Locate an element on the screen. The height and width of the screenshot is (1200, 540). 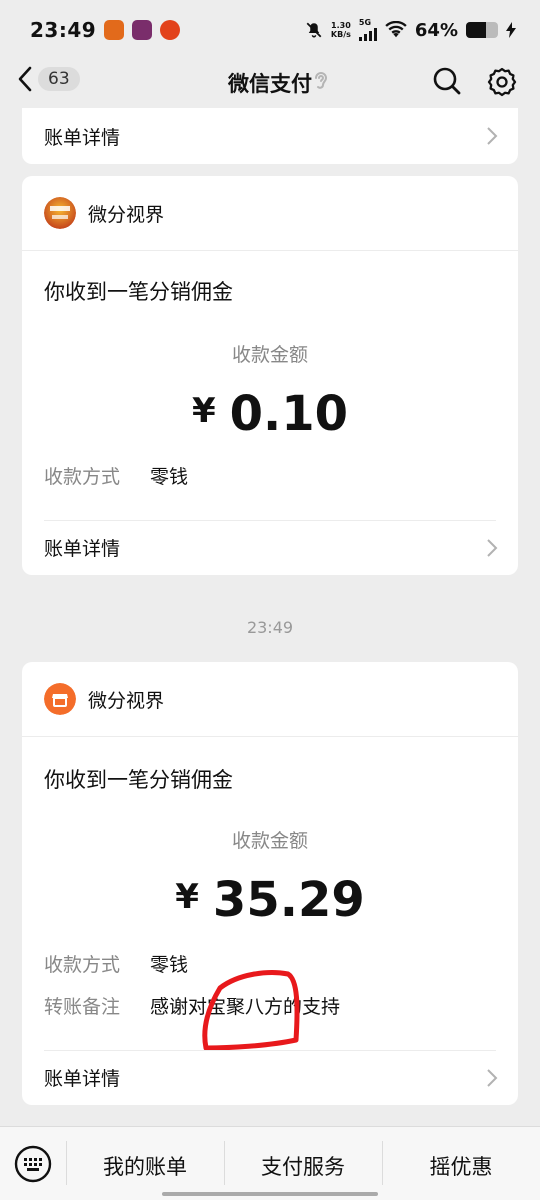
charging-icon is located at coordinates (511, 30).